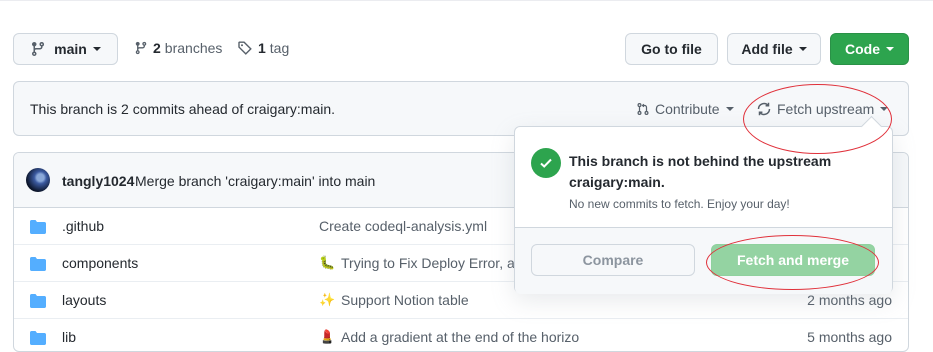 Image resolution: width=933 pixels, height=352 pixels. Describe the element at coordinates (466, 0) in the screenshot. I see `top-divider` at that location.